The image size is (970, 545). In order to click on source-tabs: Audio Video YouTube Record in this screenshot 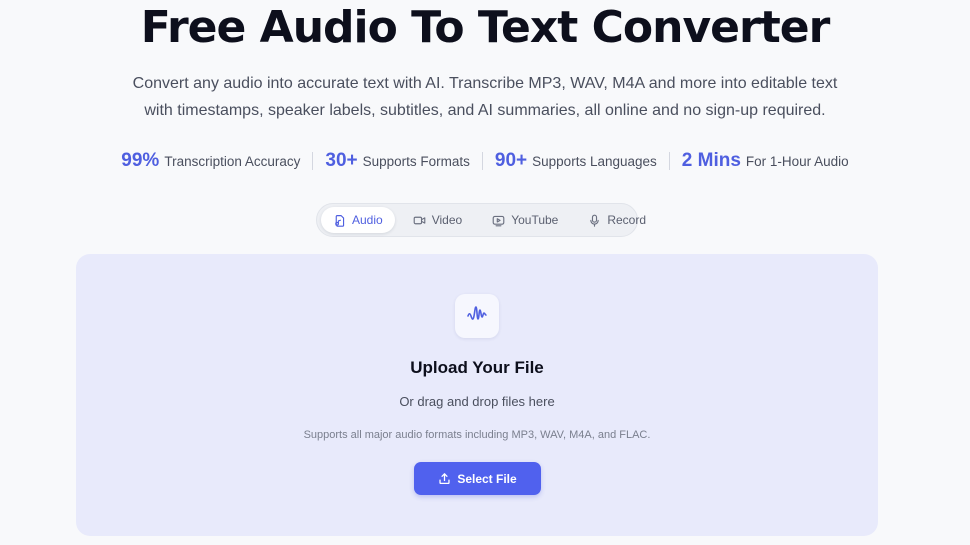, I will do `click(481, 220)`.